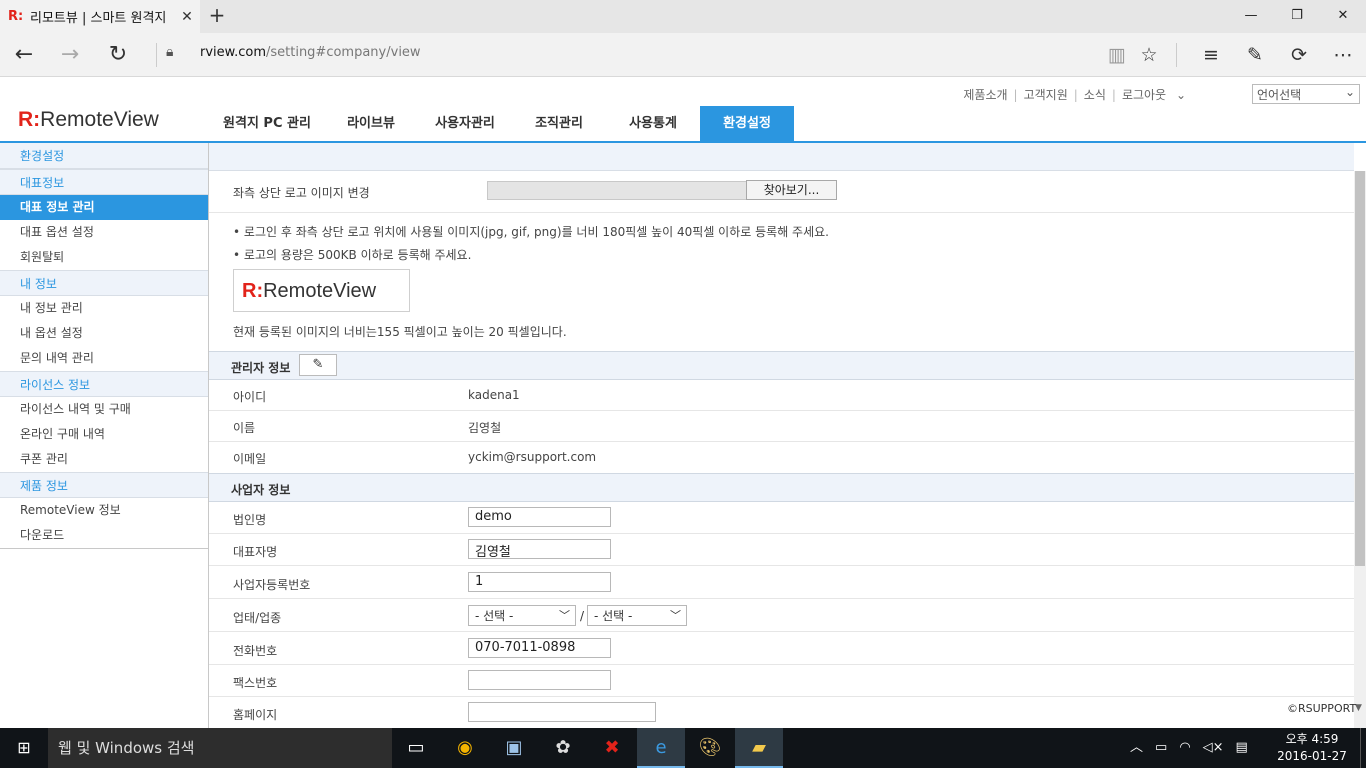 This screenshot has width=1366, height=768. What do you see at coordinates (1343, 16) in the screenshot?
I see `close-window-icon: ✕` at bounding box center [1343, 16].